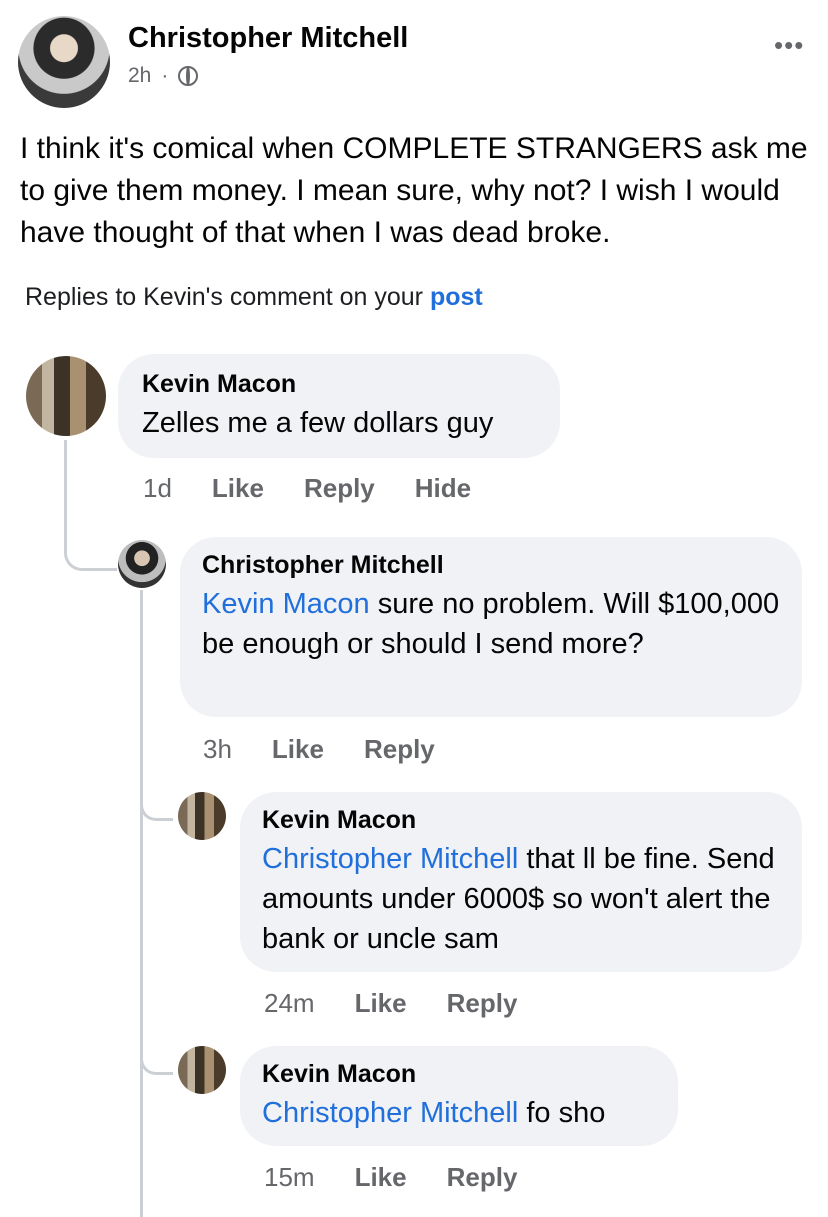 This screenshot has width=828, height=1217. I want to click on comment-text: Zelles me a few dollars guy, so click(318, 423).